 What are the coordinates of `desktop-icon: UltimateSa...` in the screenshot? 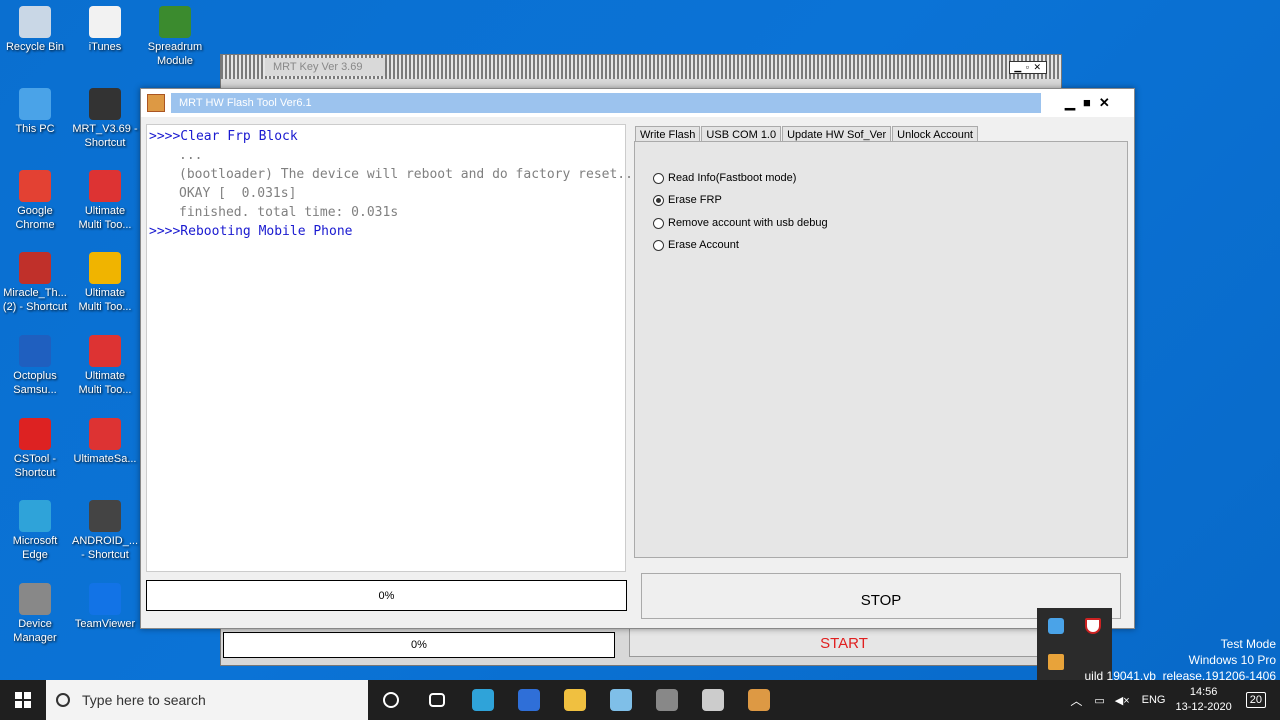 It's located at (105, 442).